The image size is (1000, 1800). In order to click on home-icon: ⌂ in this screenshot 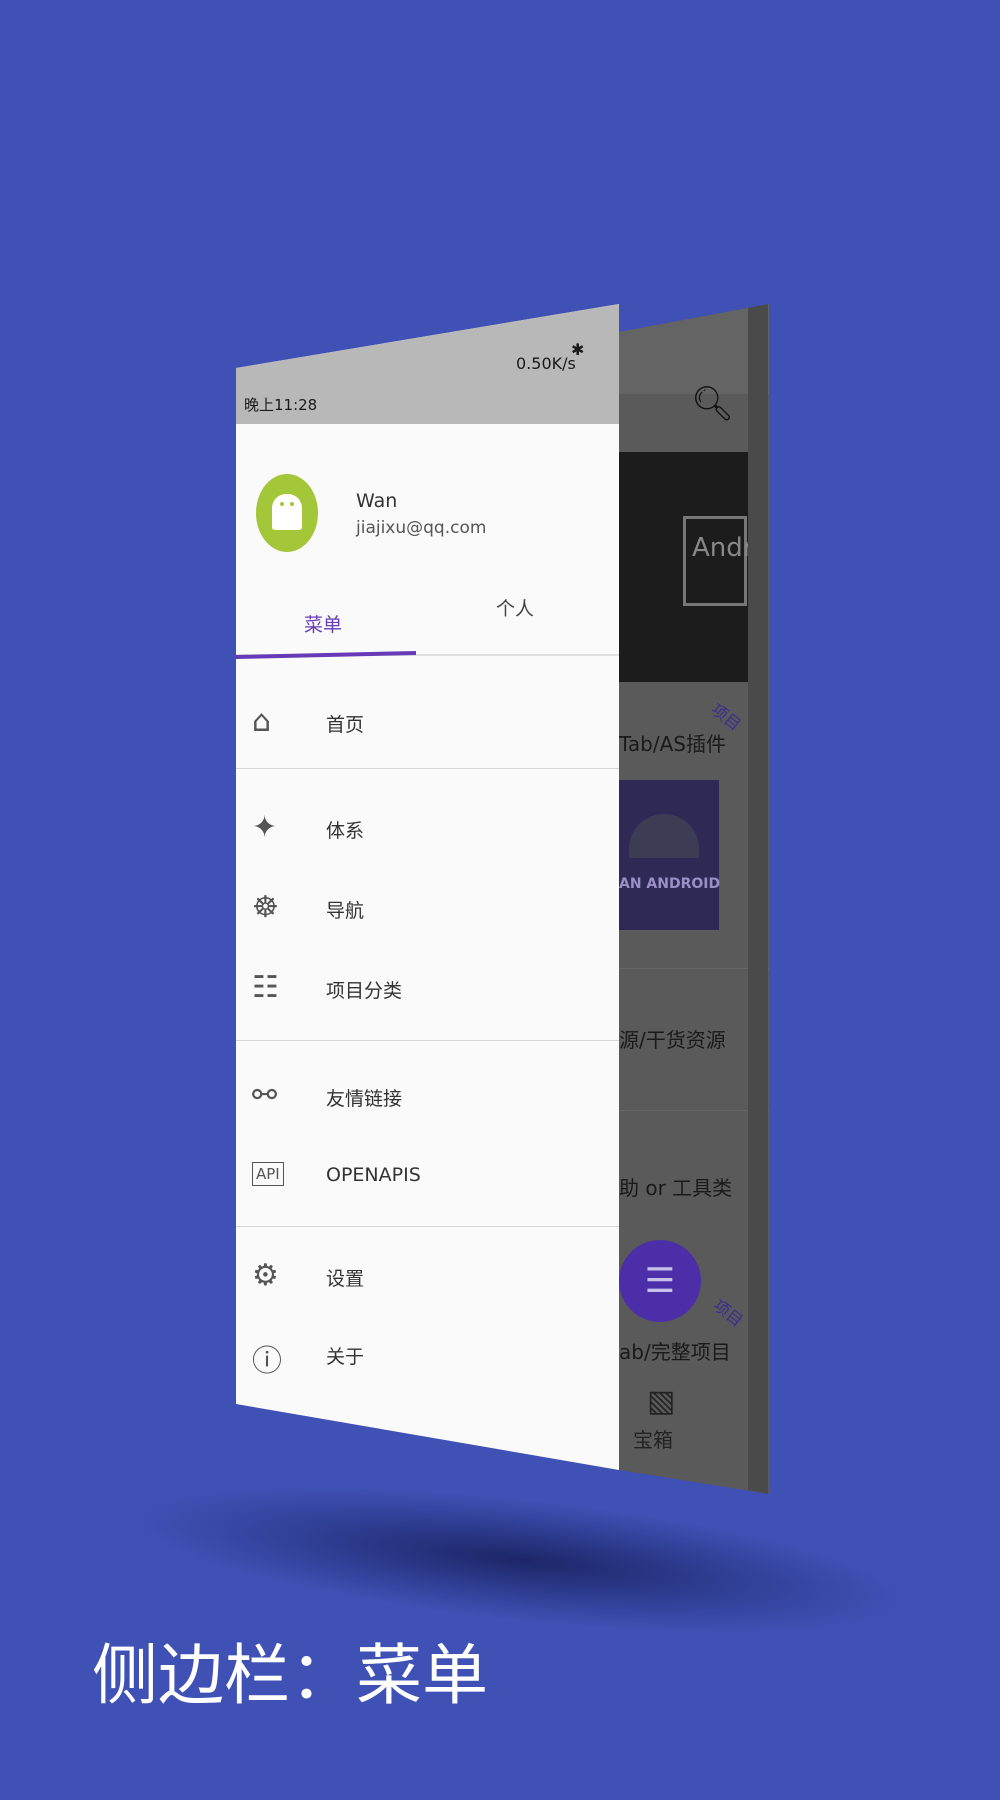, I will do `click(262, 721)`.